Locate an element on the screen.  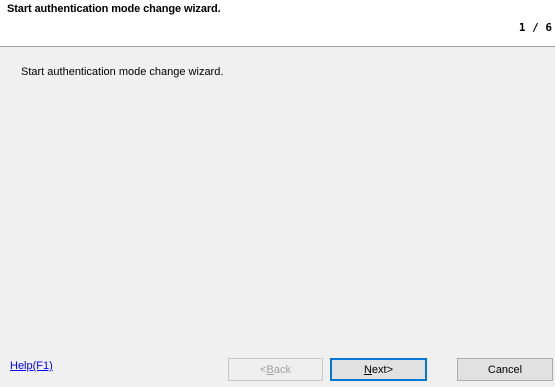
next-button: Next> is located at coordinates (378, 369).